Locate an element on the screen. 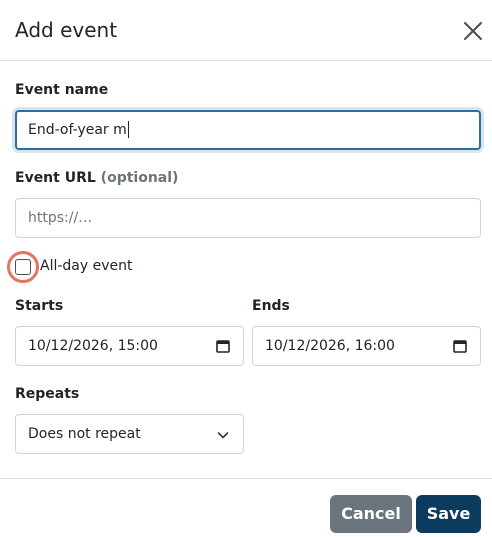 This screenshot has height=537, width=492. all-day-checkbox is located at coordinates (23, 267).